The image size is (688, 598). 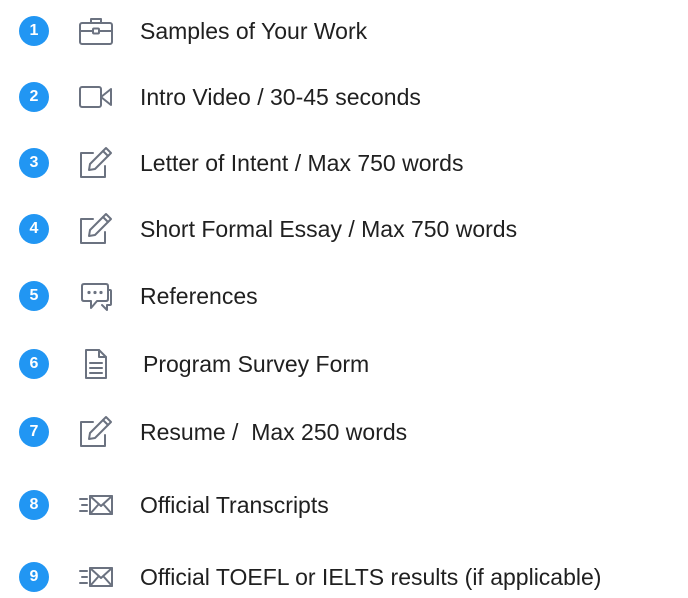 I want to click on list-item: 7 Resume / Max 250 words, so click(x=344, y=433).